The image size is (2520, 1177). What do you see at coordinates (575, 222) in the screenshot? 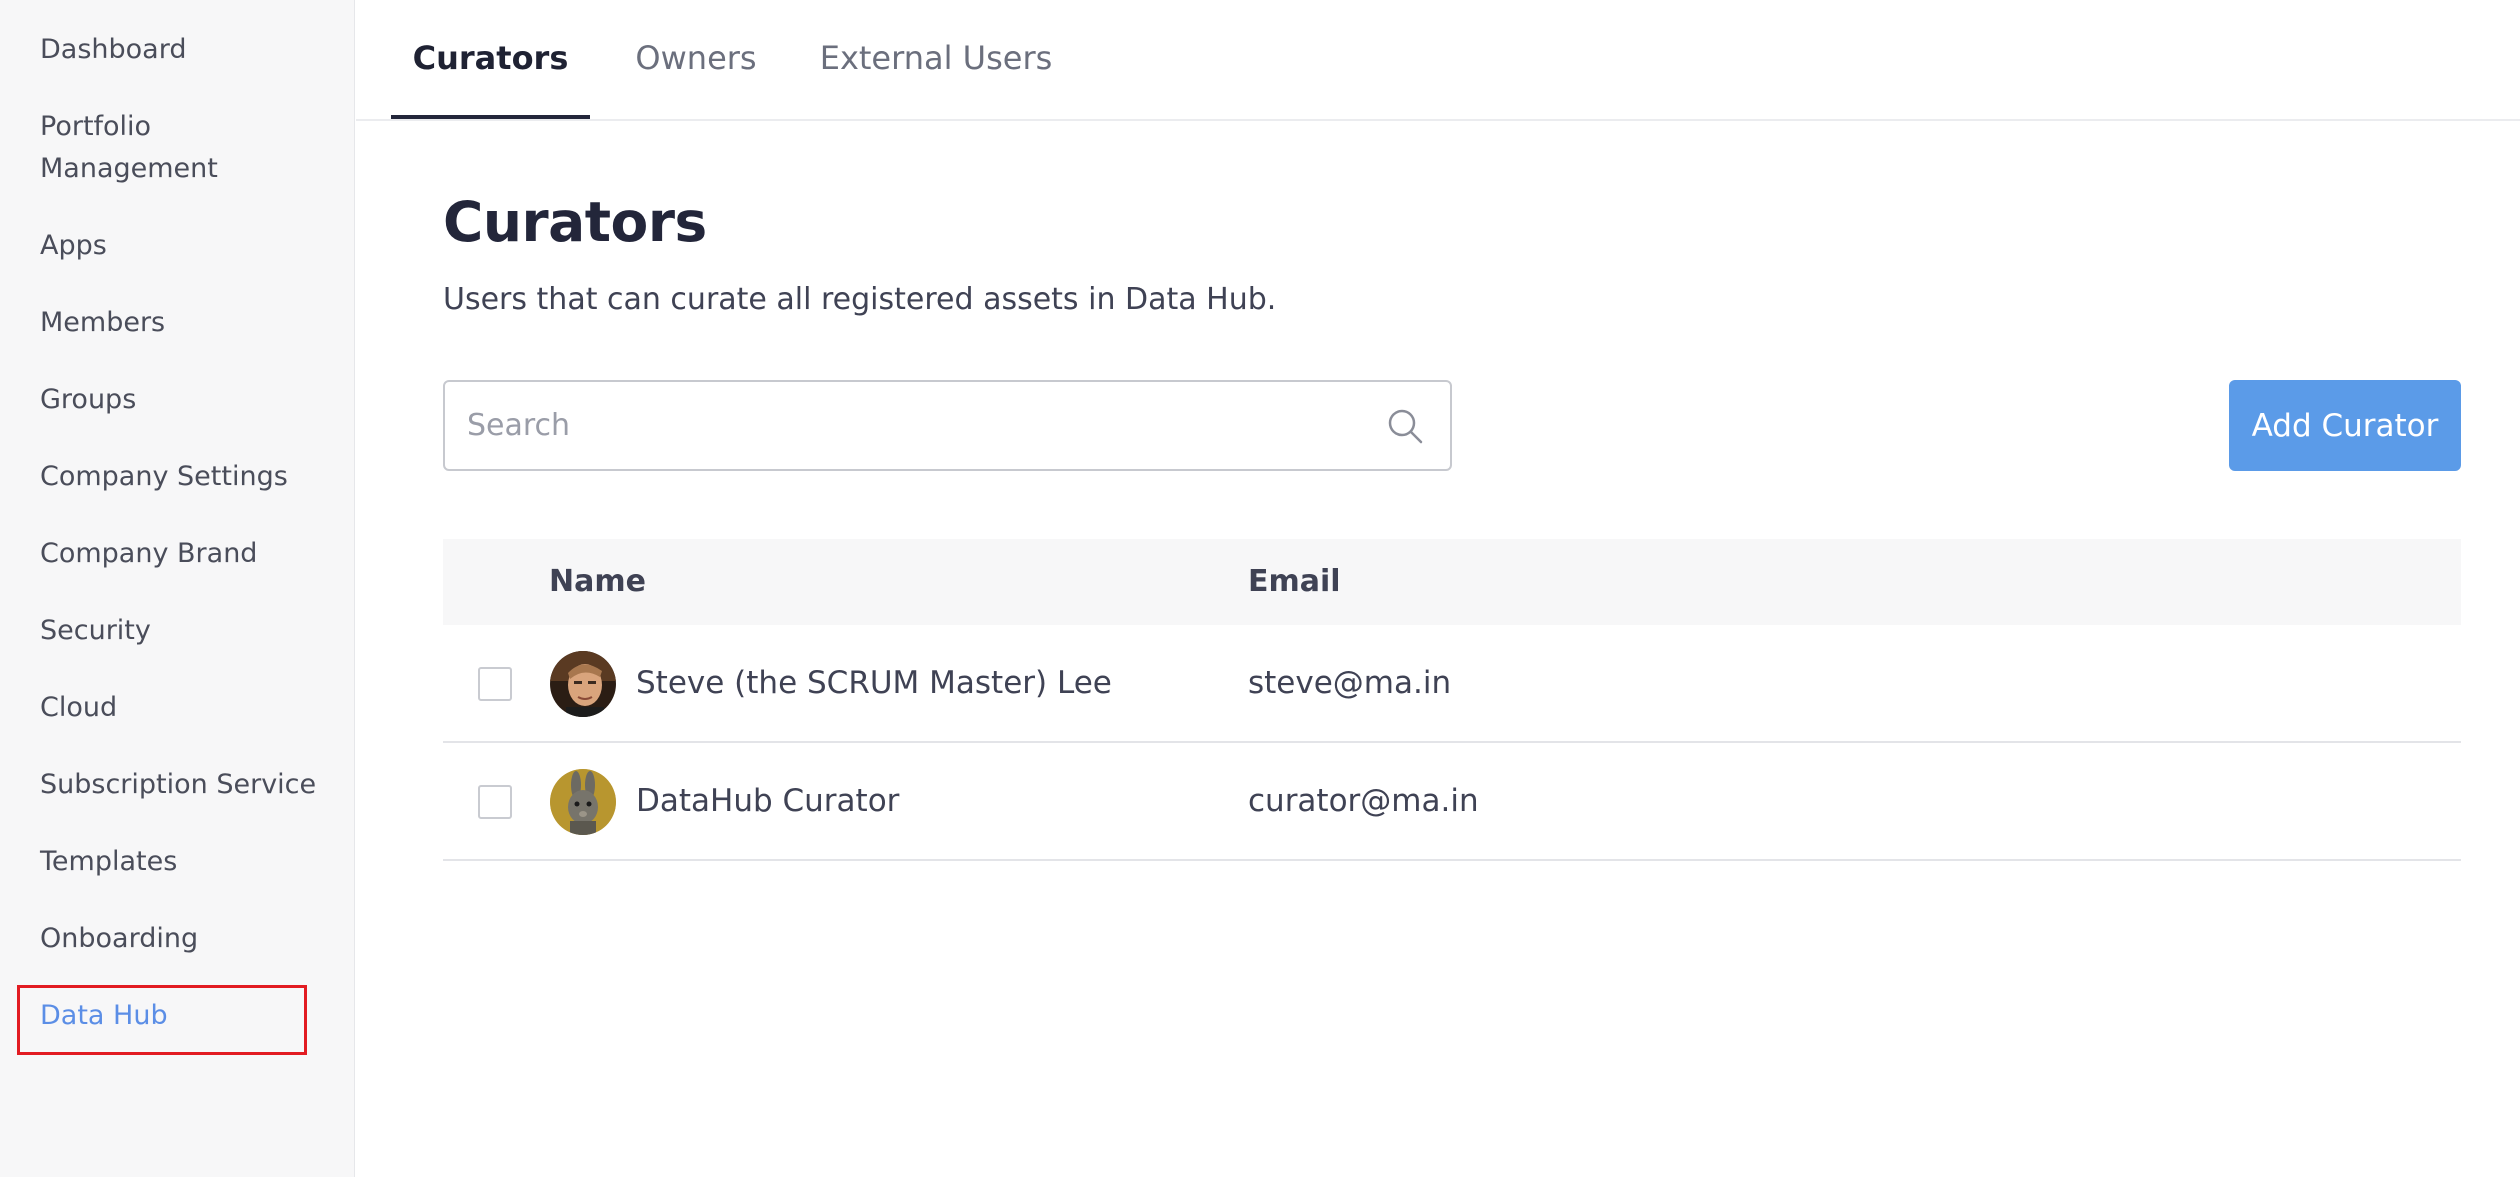
I see `page-title: Curators` at bounding box center [575, 222].